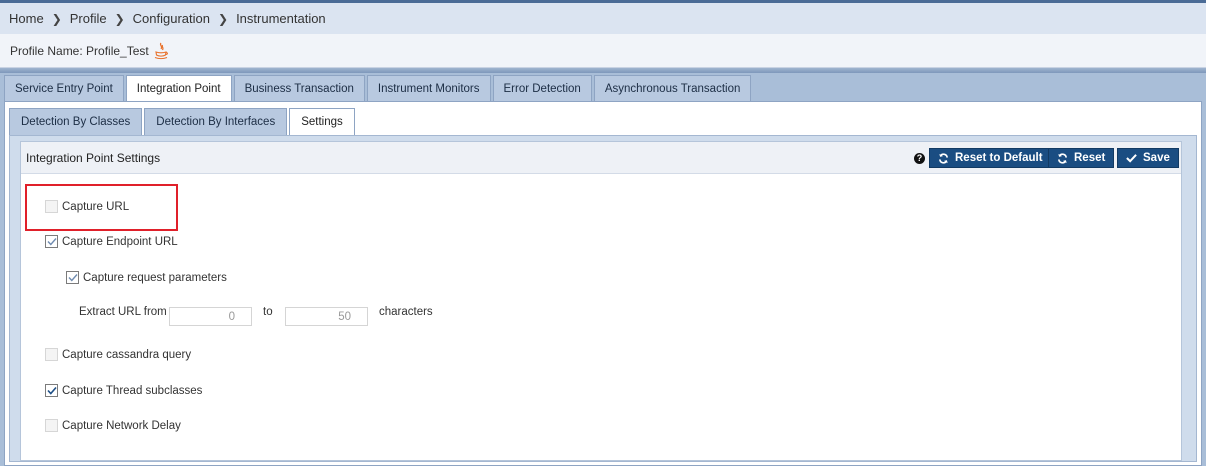 This screenshot has width=1206, height=466. I want to click on capture-cassandra-query-checkbox, so click(51, 354).